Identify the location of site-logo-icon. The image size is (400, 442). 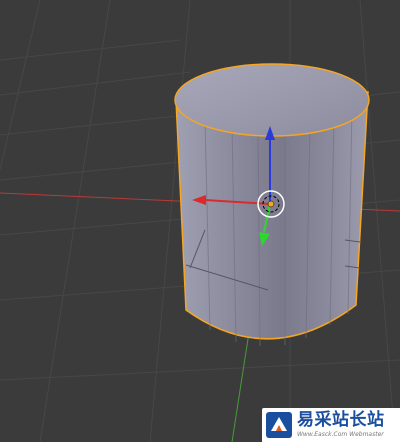
(279, 425).